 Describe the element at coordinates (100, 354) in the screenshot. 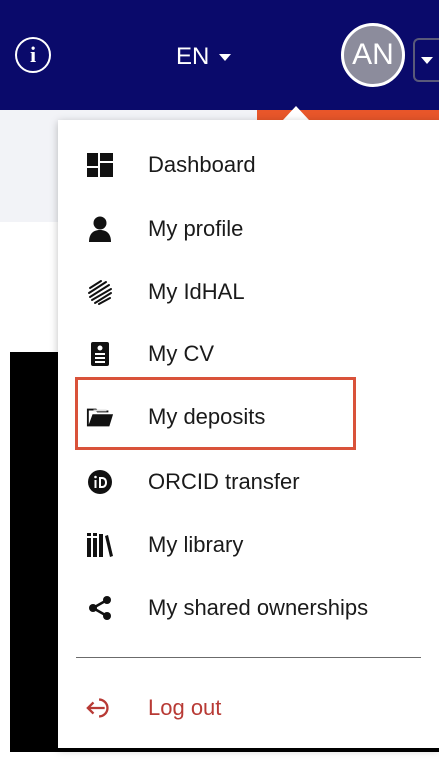

I see `cv-icon` at that location.